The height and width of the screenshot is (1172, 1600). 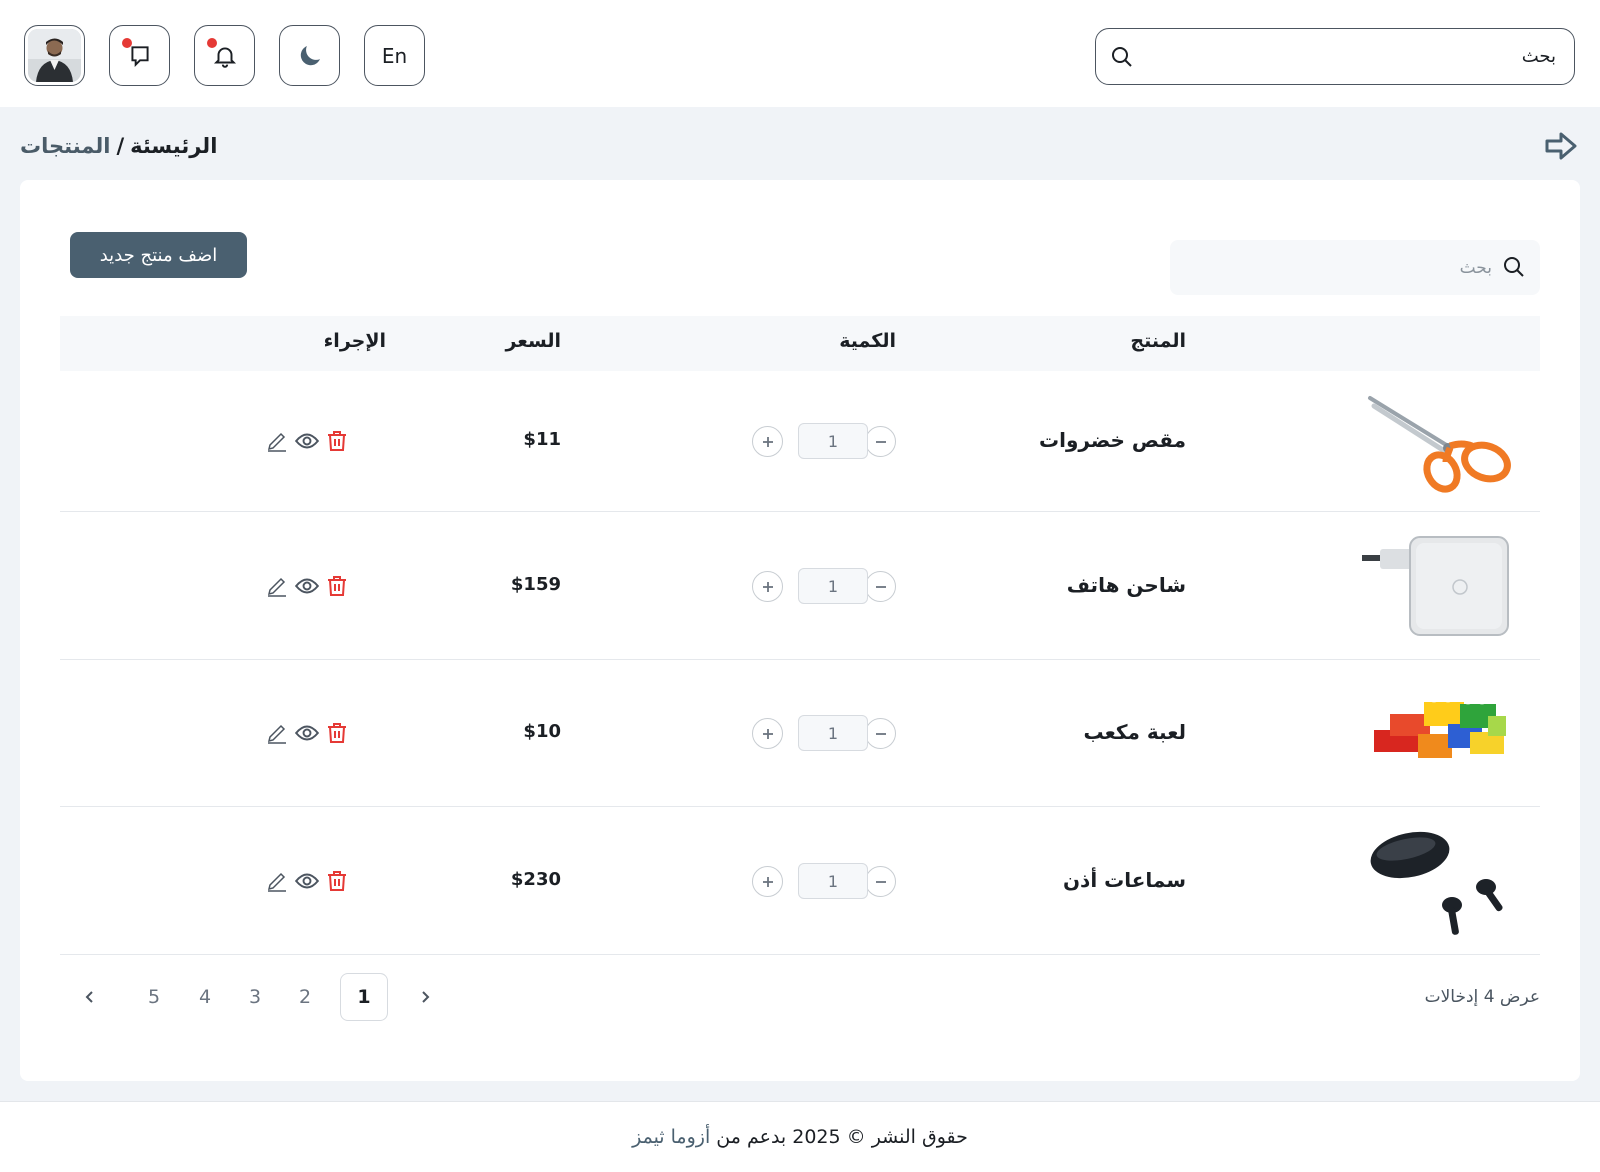 I want to click on column-header-action: الإجراء, so click(x=354, y=341).